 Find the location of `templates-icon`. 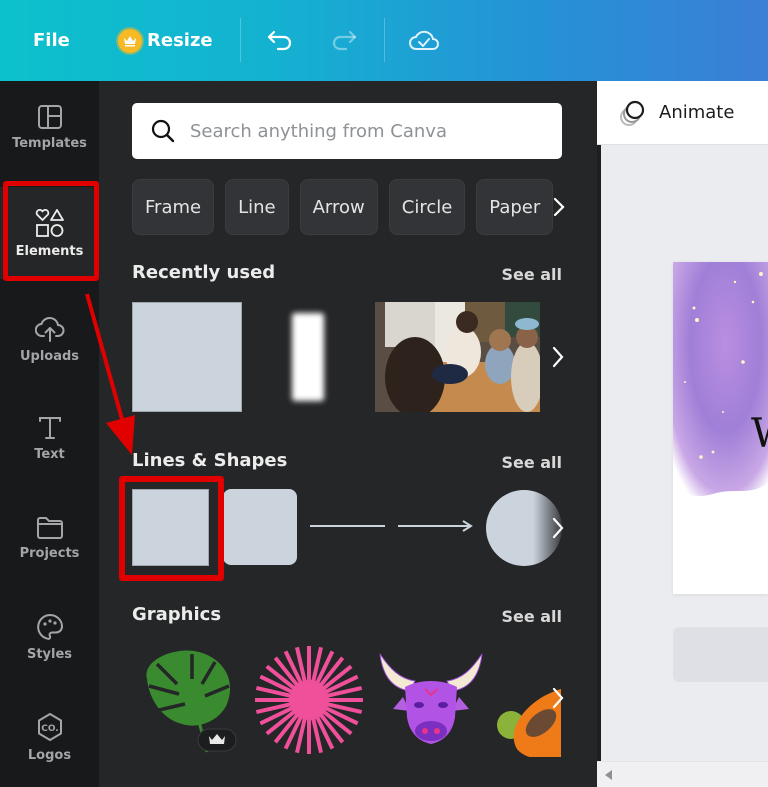

templates-icon is located at coordinates (49, 116).